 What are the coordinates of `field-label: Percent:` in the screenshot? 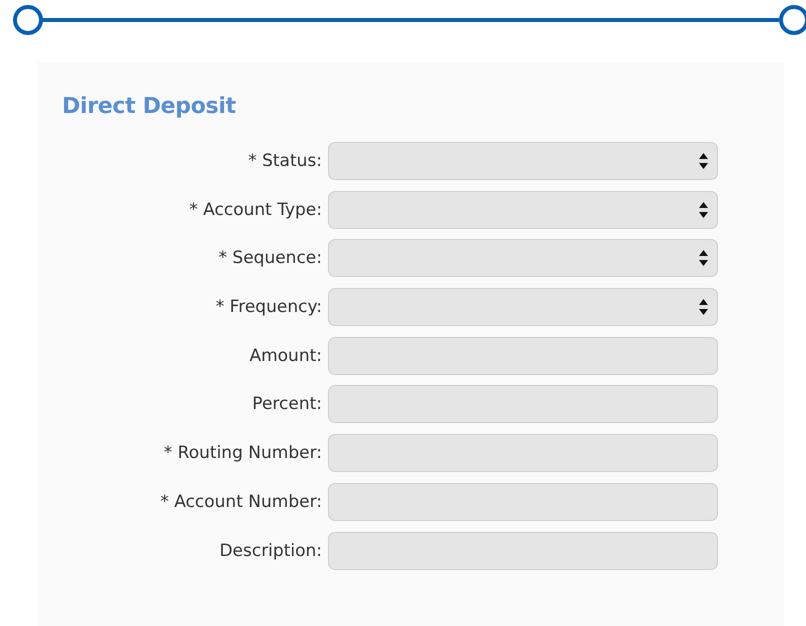 It's located at (287, 404).